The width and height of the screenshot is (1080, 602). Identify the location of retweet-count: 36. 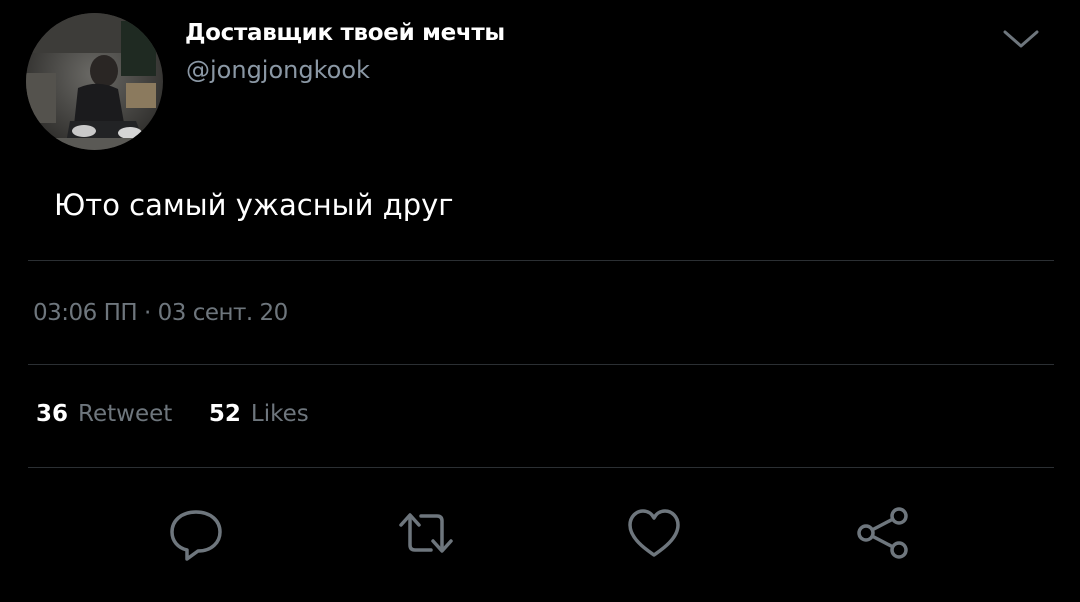
(52, 414).